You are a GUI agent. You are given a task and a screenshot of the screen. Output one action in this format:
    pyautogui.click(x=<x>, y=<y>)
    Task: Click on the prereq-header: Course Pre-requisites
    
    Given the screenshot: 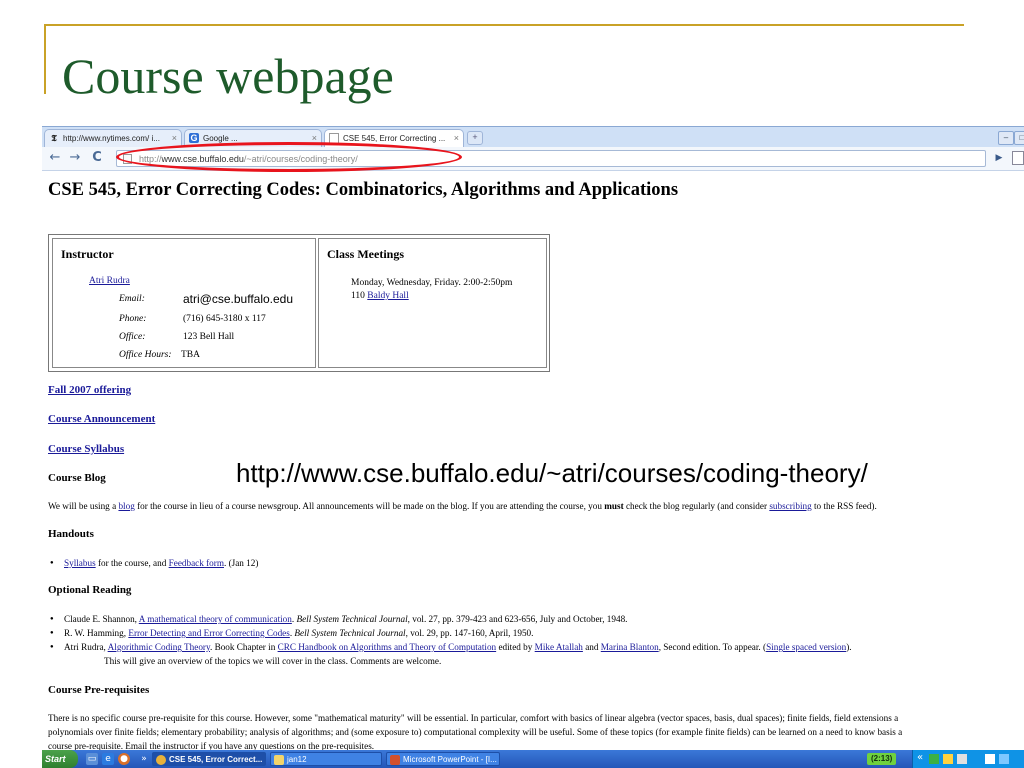 What is the action you would take?
    pyautogui.click(x=99, y=690)
    